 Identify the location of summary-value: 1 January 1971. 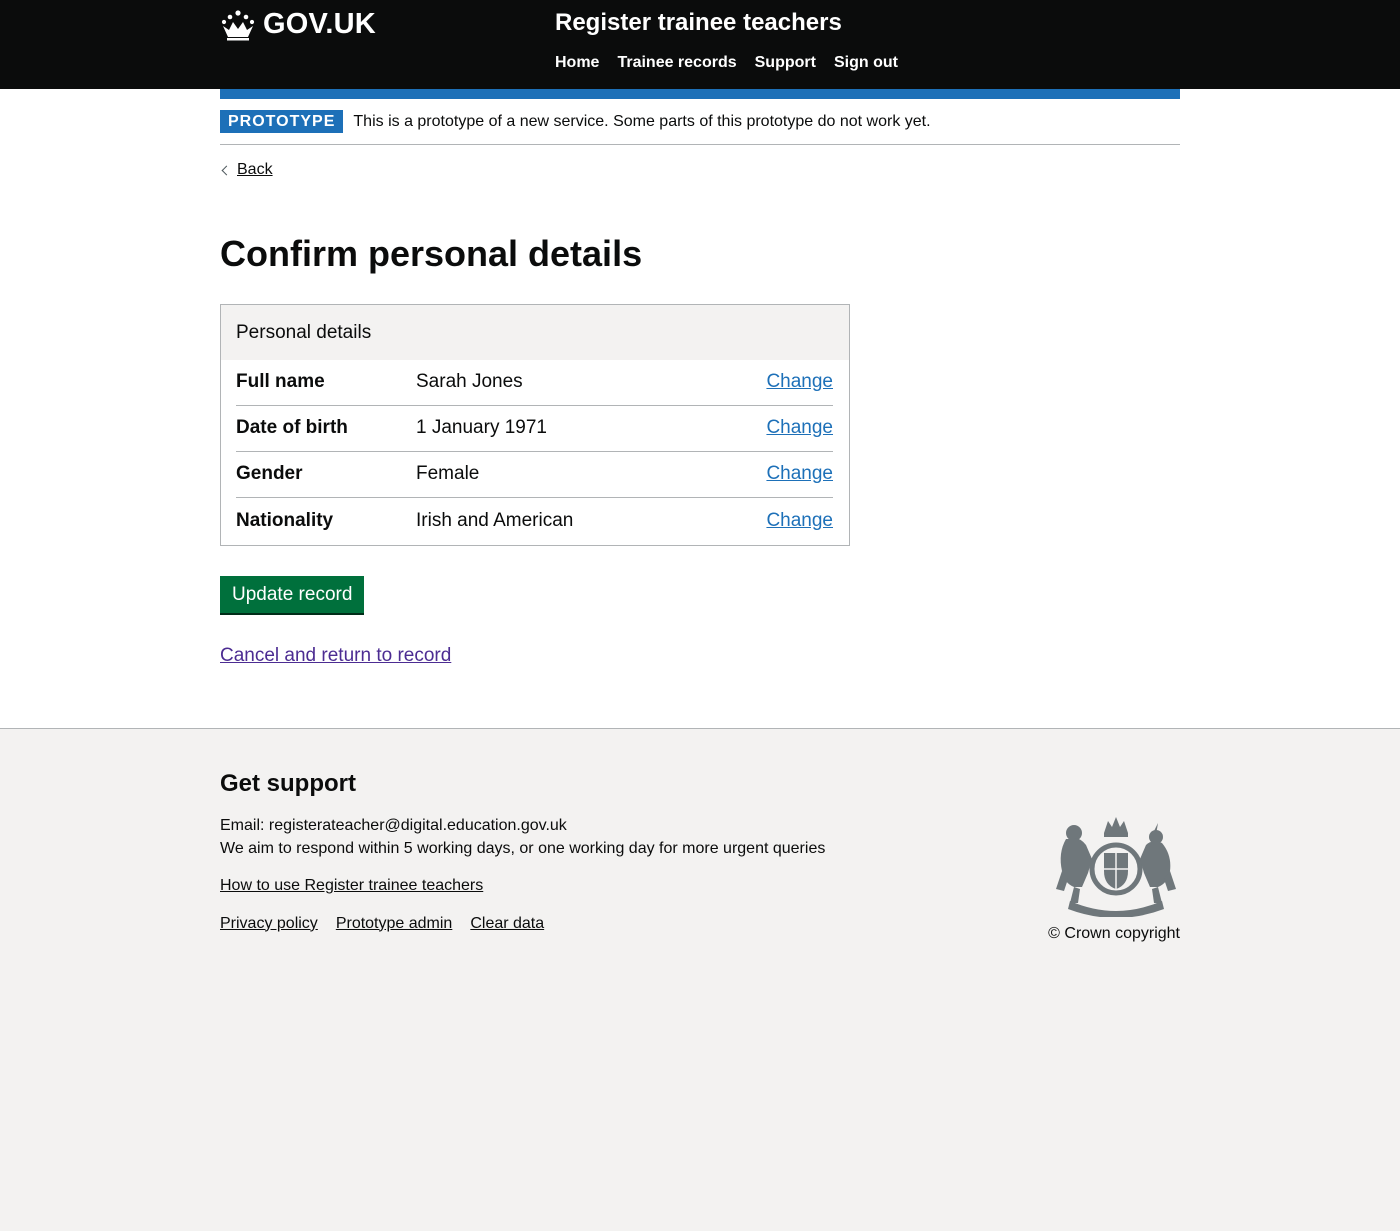
(481, 428).